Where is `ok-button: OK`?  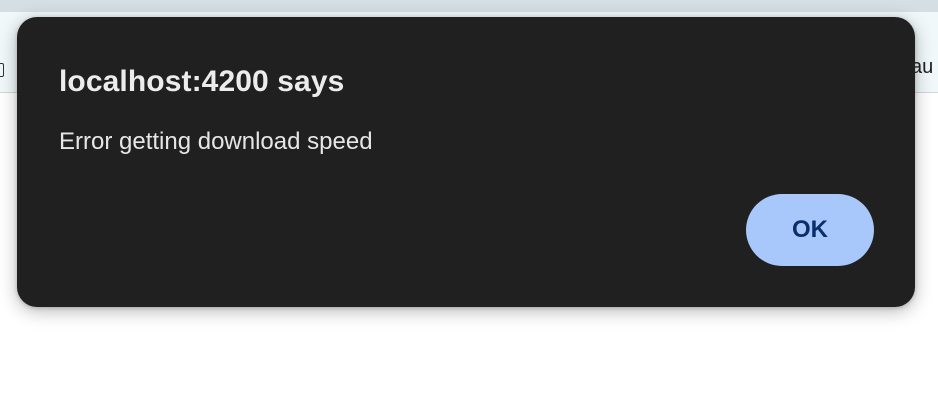 ok-button: OK is located at coordinates (810, 230).